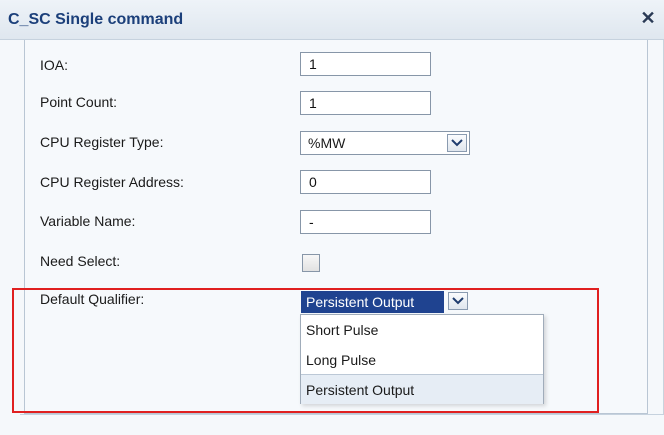 Image resolution: width=664 pixels, height=435 pixels. What do you see at coordinates (96, 19) in the screenshot?
I see `dialog-title: C_SC Single command` at bounding box center [96, 19].